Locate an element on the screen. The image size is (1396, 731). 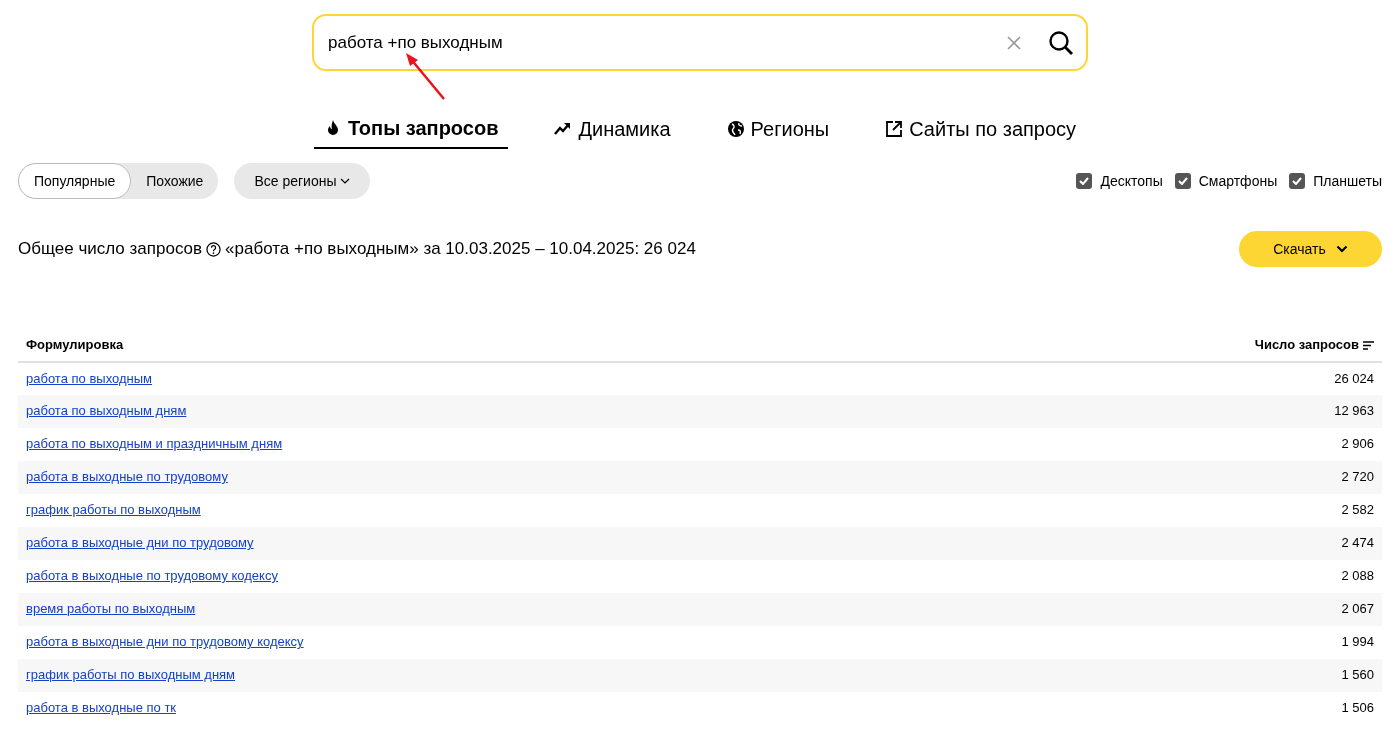
globe-icon is located at coordinates (735, 129).